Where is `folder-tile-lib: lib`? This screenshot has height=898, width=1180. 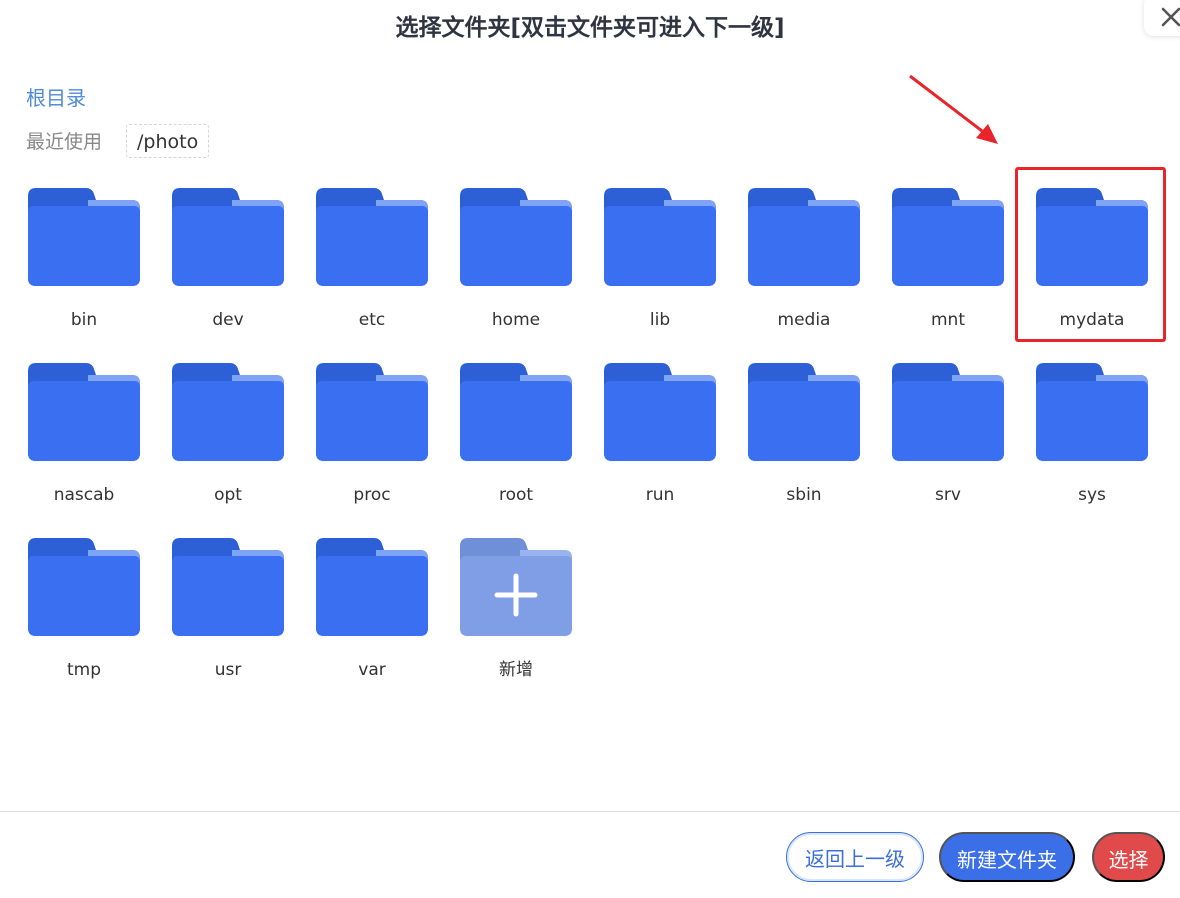
folder-tile-lib: lib is located at coordinates (660, 264).